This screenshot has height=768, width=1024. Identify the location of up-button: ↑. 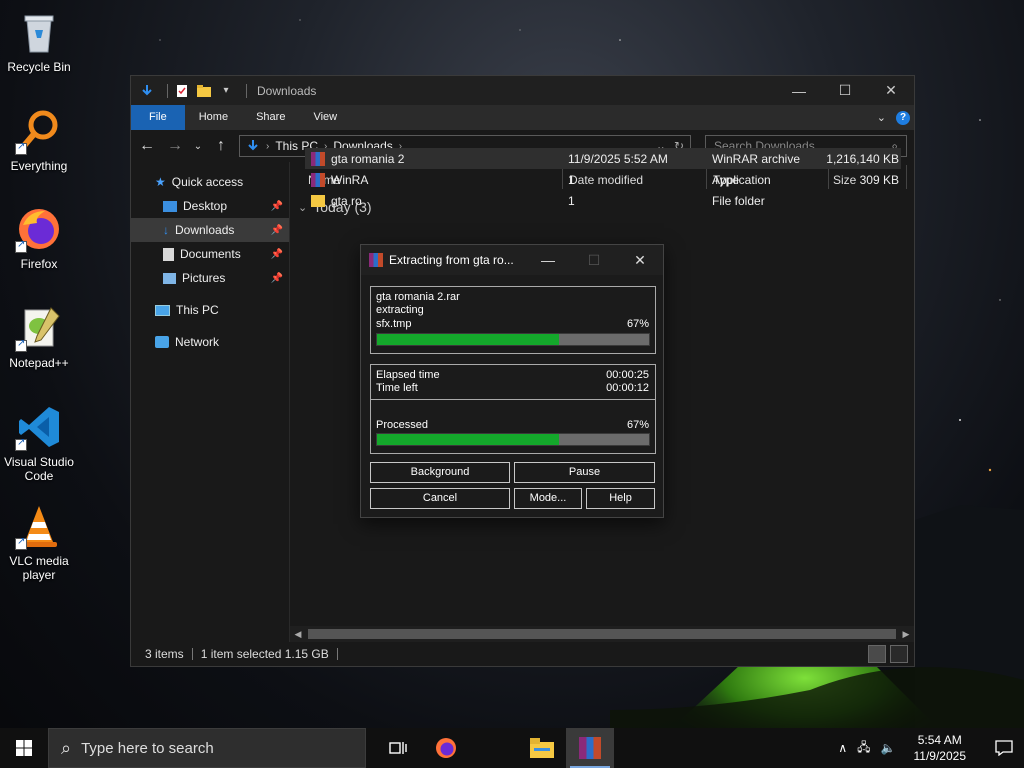
(221, 146).